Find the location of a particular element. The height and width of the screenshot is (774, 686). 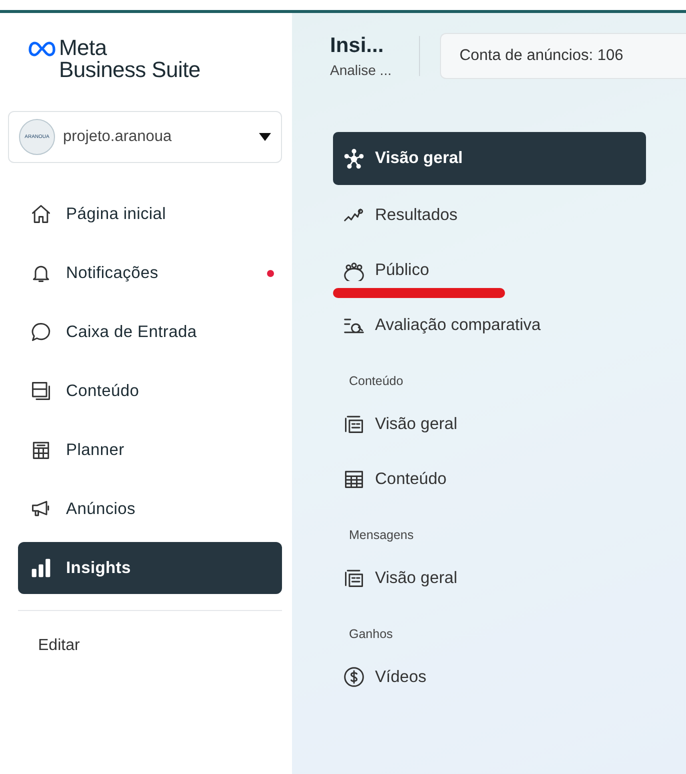

infinity-logo-icon is located at coordinates (42, 49).